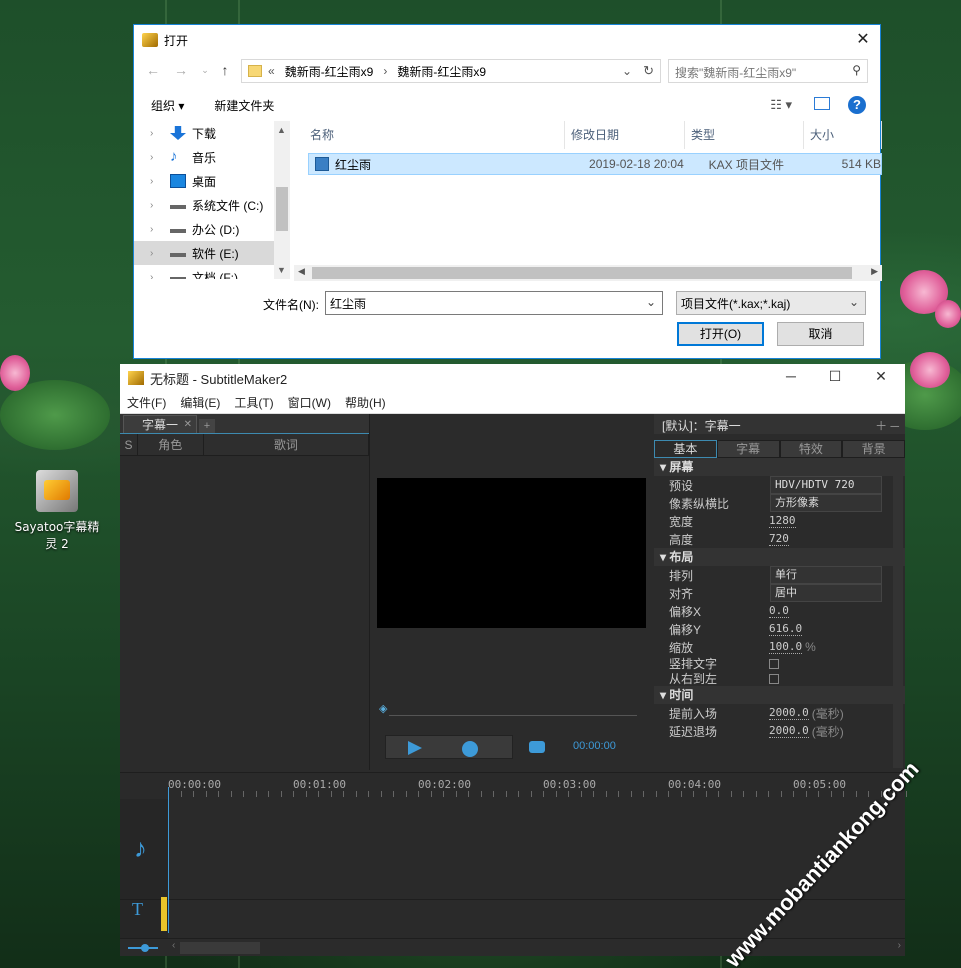 Image resolution: width=961 pixels, height=968 pixels. Describe the element at coordinates (211, 157) in the screenshot. I see `tree-item-music: › ♪ 音乐` at that location.